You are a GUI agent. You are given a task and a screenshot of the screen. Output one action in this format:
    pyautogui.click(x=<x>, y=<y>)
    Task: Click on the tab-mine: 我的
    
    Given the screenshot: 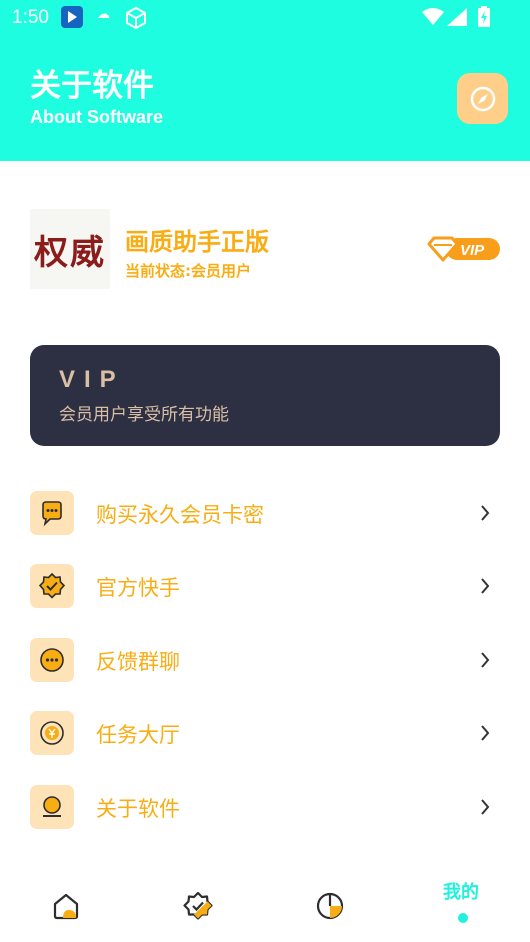 What is the action you would take?
    pyautogui.click(x=461, y=891)
    